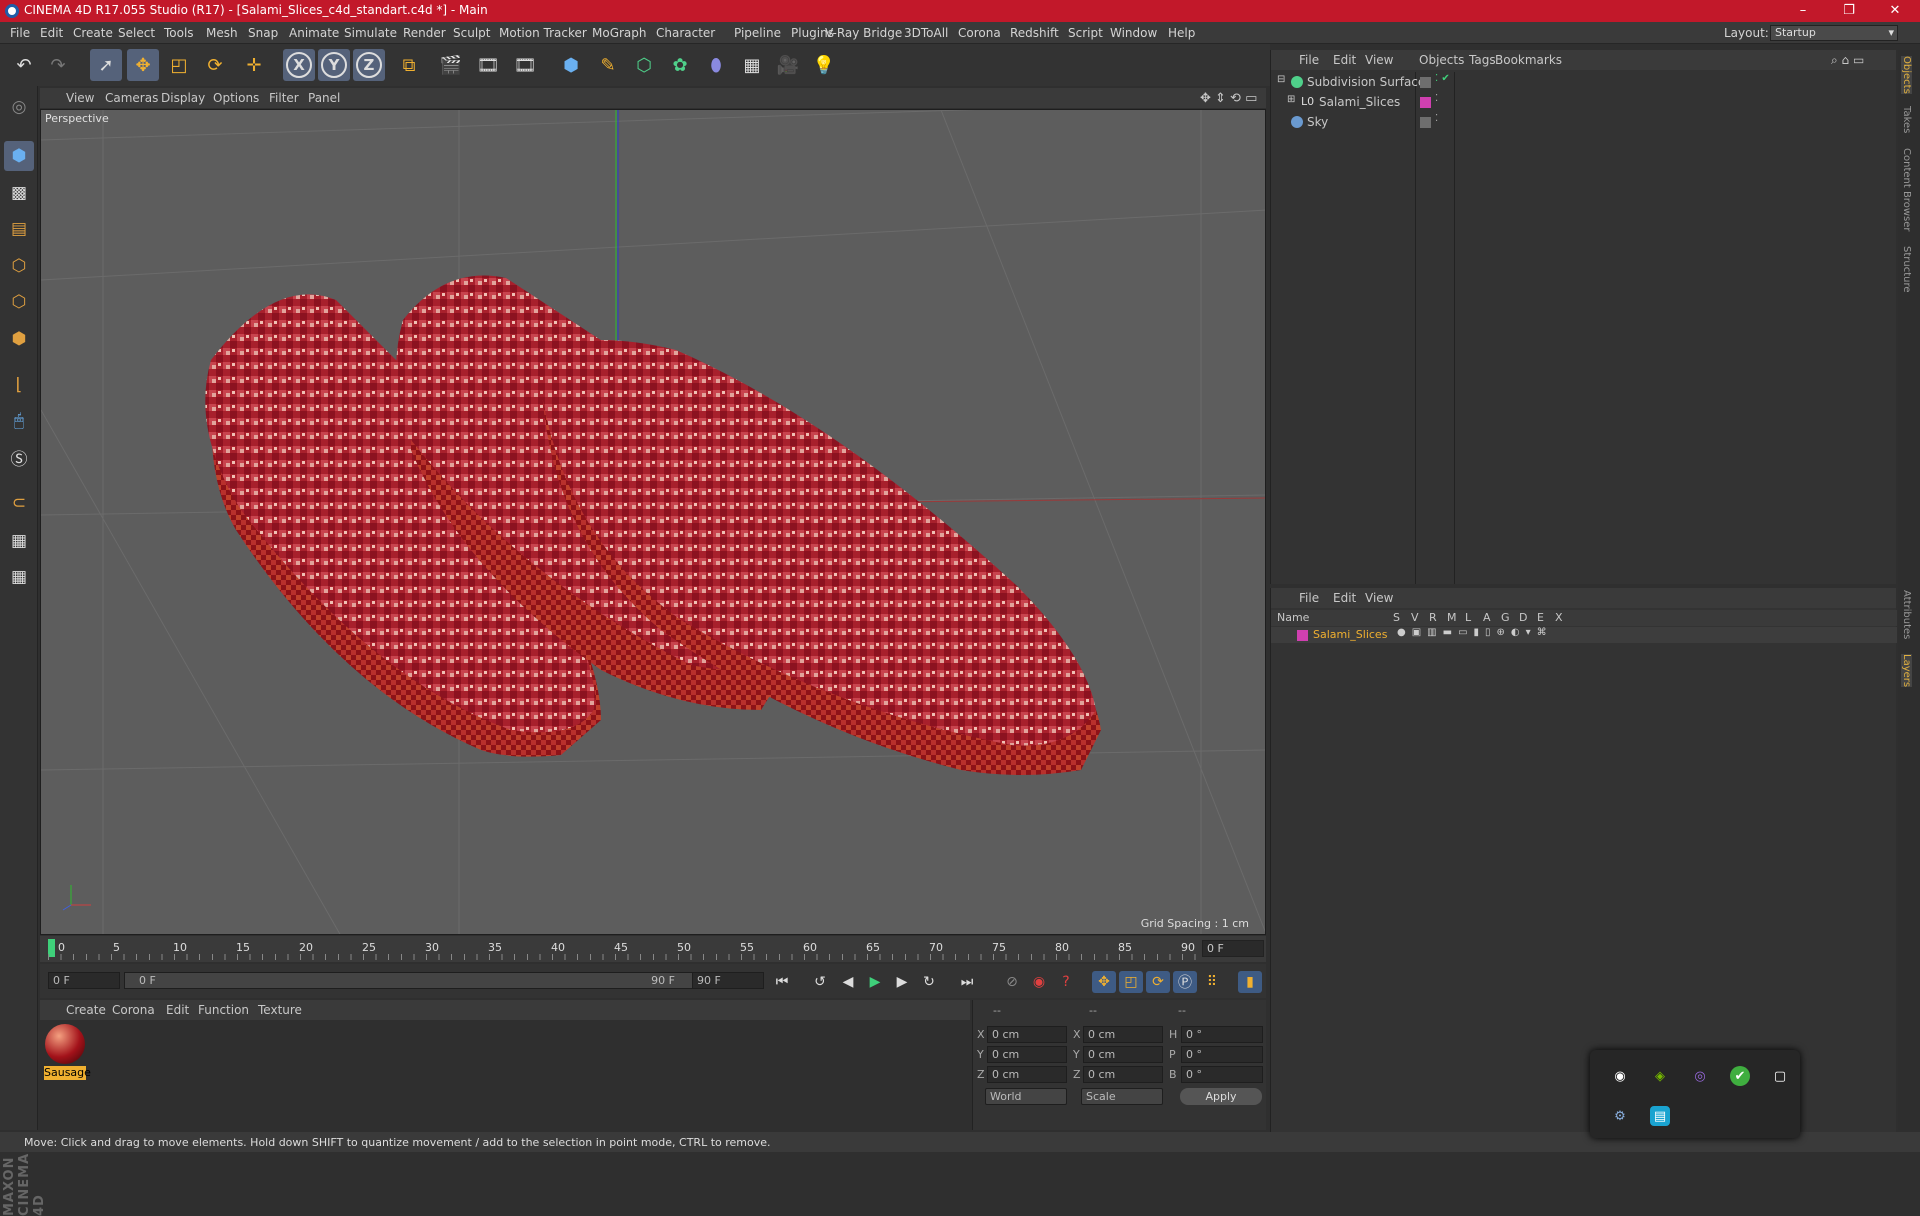  Describe the element at coordinates (1222, 1034) in the screenshot. I see `rotation-h-field: 0 °` at that location.